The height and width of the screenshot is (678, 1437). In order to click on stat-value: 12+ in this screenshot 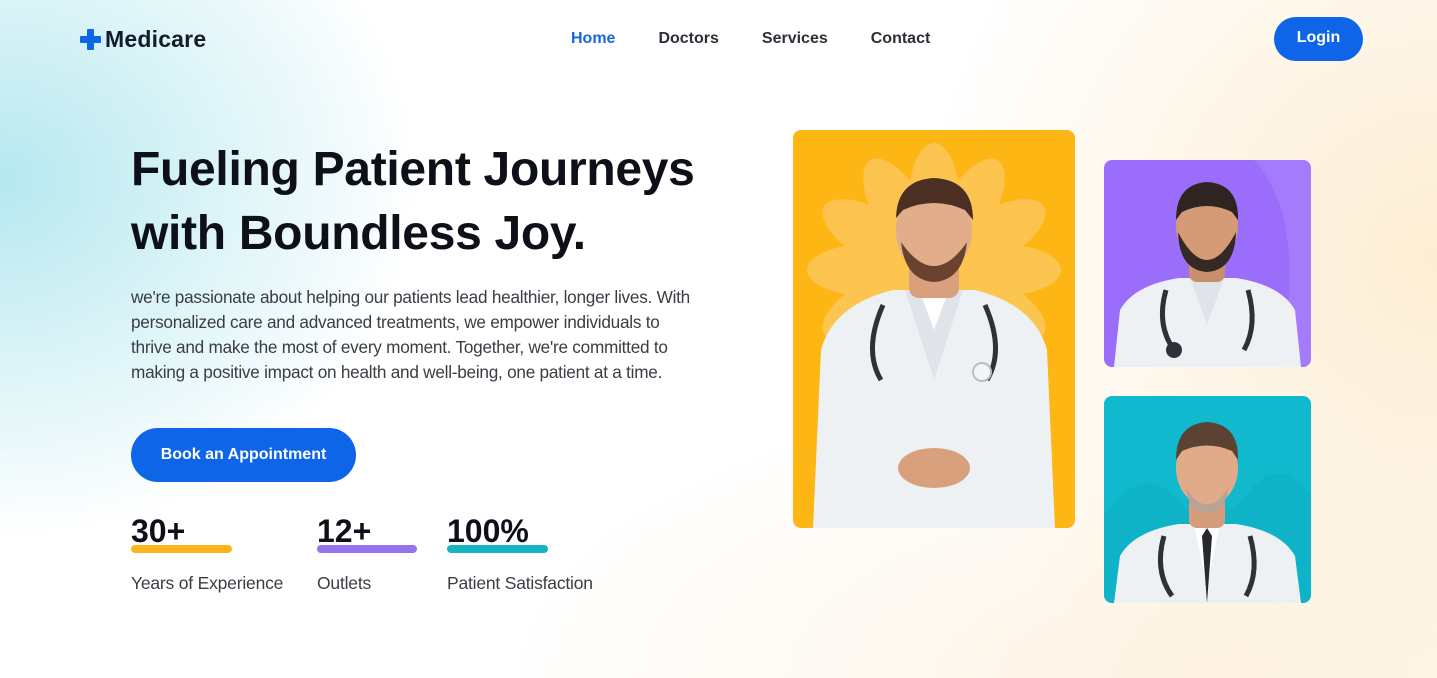, I will do `click(344, 531)`.